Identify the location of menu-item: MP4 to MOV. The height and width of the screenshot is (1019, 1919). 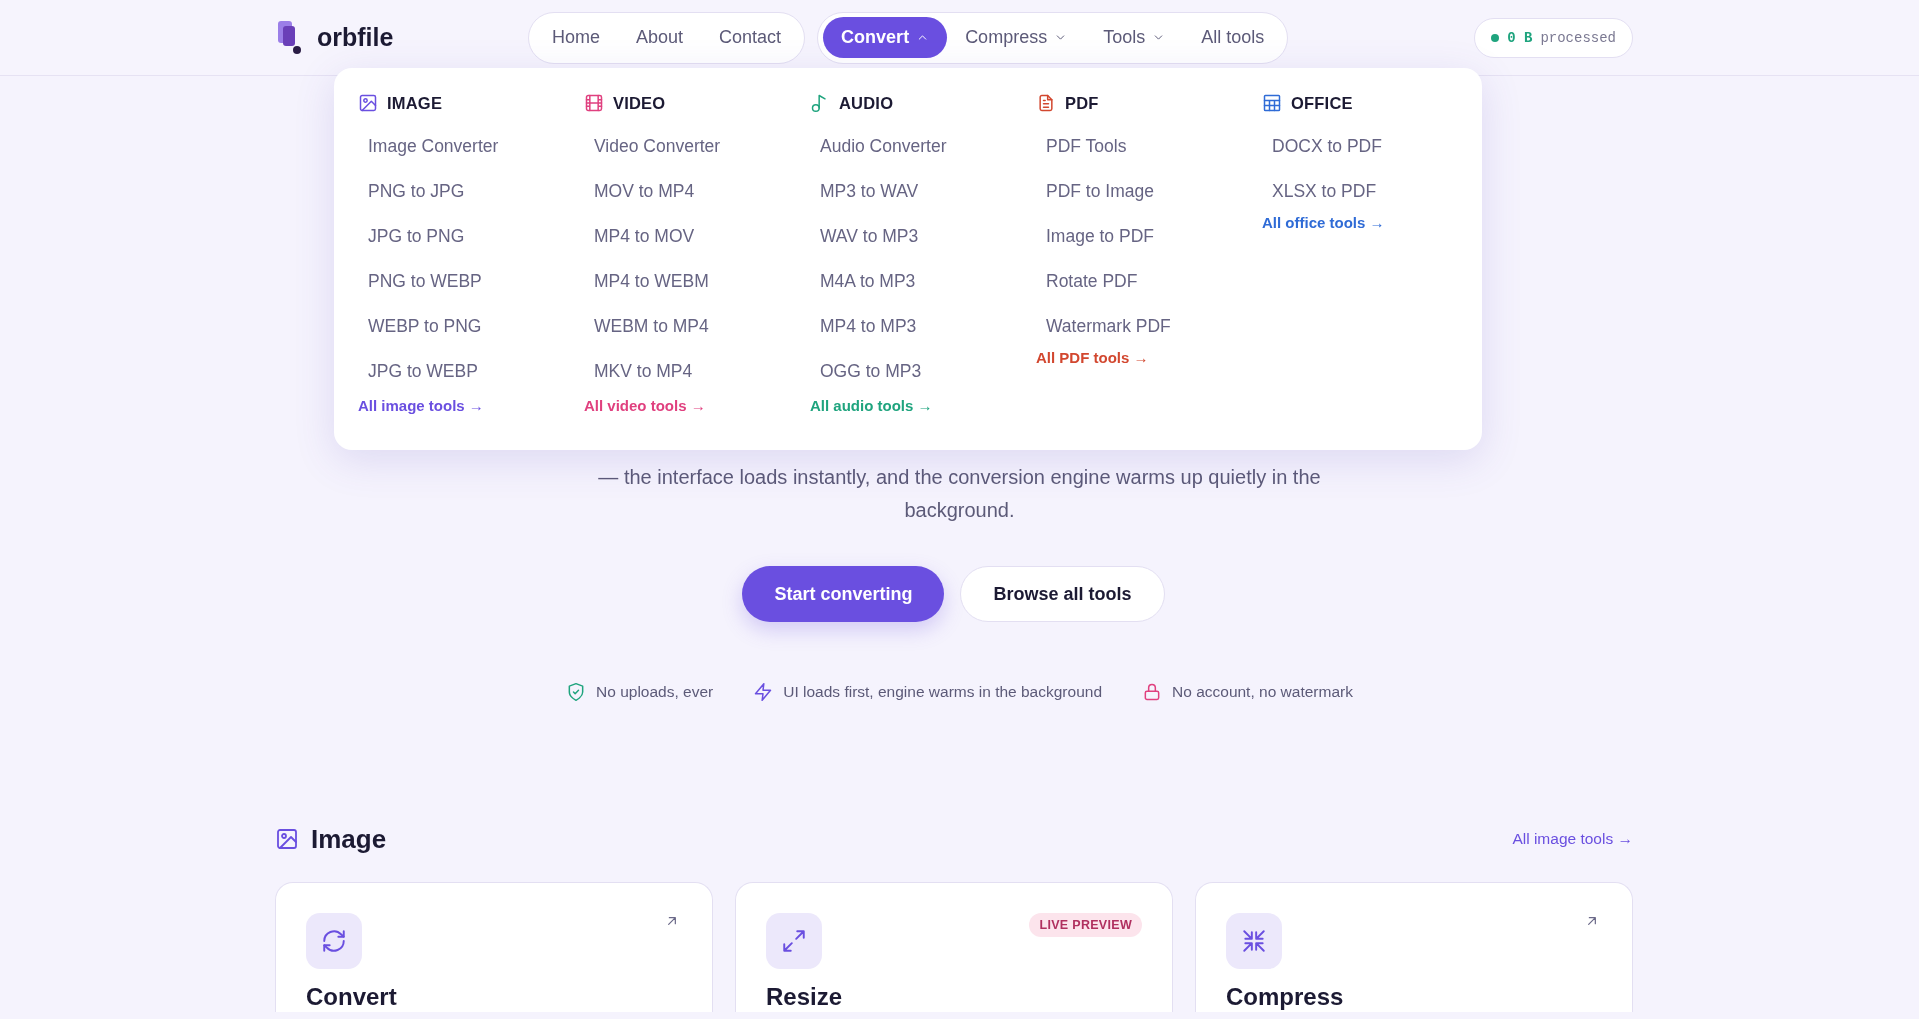
(644, 236).